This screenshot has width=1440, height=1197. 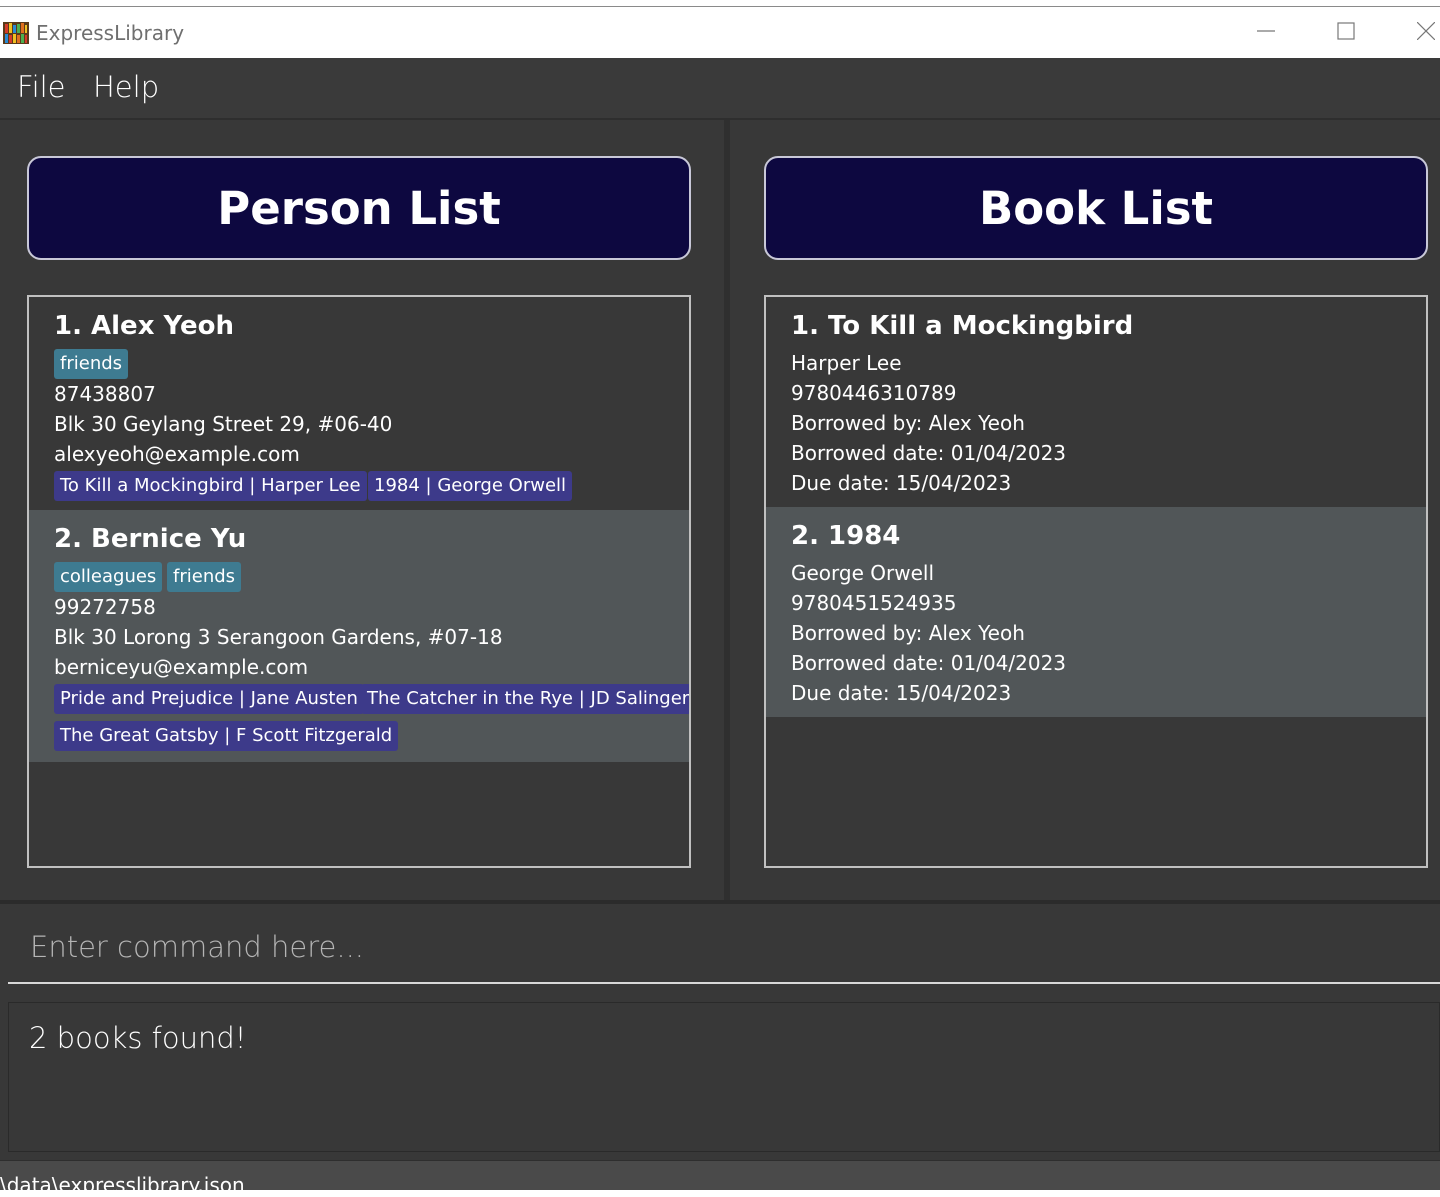 What do you see at coordinates (105, 394) in the screenshot?
I see `person-phone: 87438807` at bounding box center [105, 394].